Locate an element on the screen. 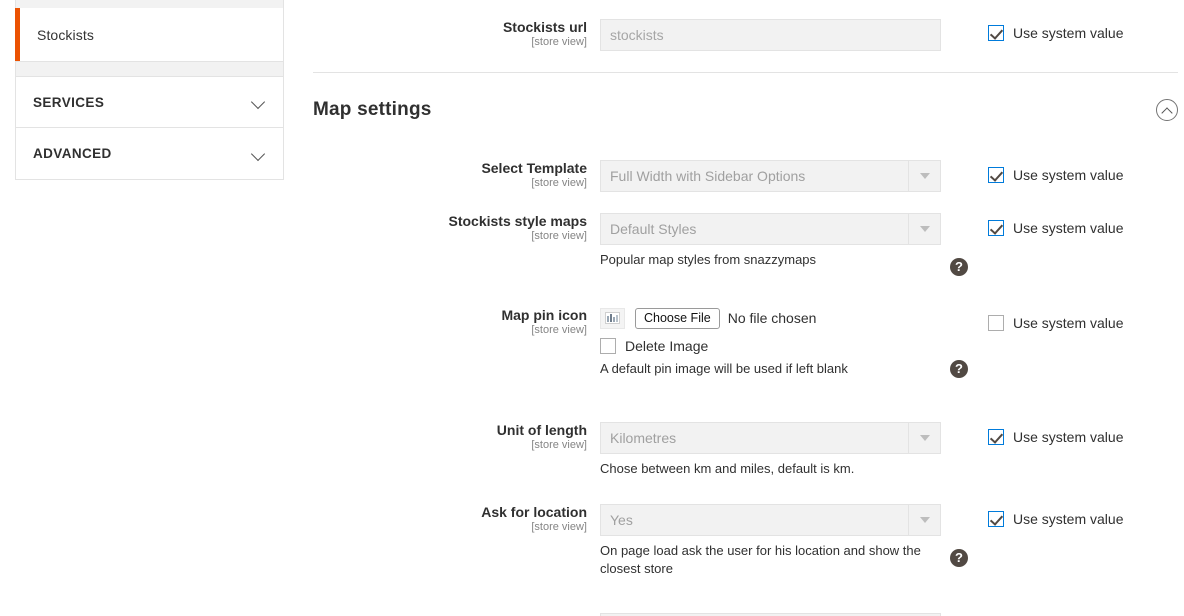 This screenshot has width=1184, height=616. field-label-col: Ask for location [store view] is located at coordinates (456, 519).